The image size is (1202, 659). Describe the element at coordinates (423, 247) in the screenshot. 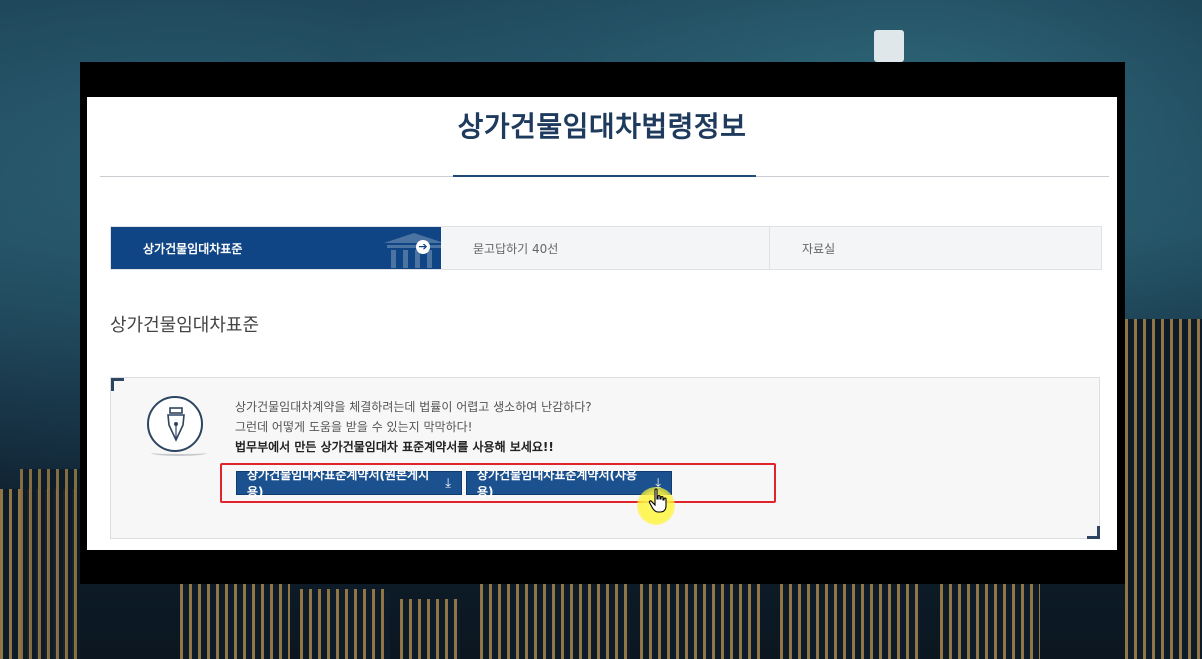

I see `arrow-right-circle-icon: ➔` at that location.